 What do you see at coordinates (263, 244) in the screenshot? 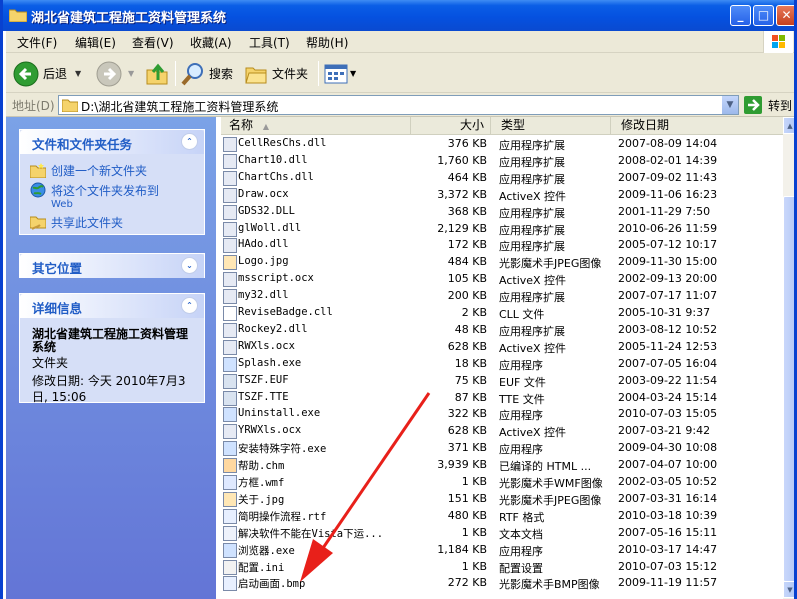
I see `file-name: HAdo.dll` at bounding box center [263, 244].